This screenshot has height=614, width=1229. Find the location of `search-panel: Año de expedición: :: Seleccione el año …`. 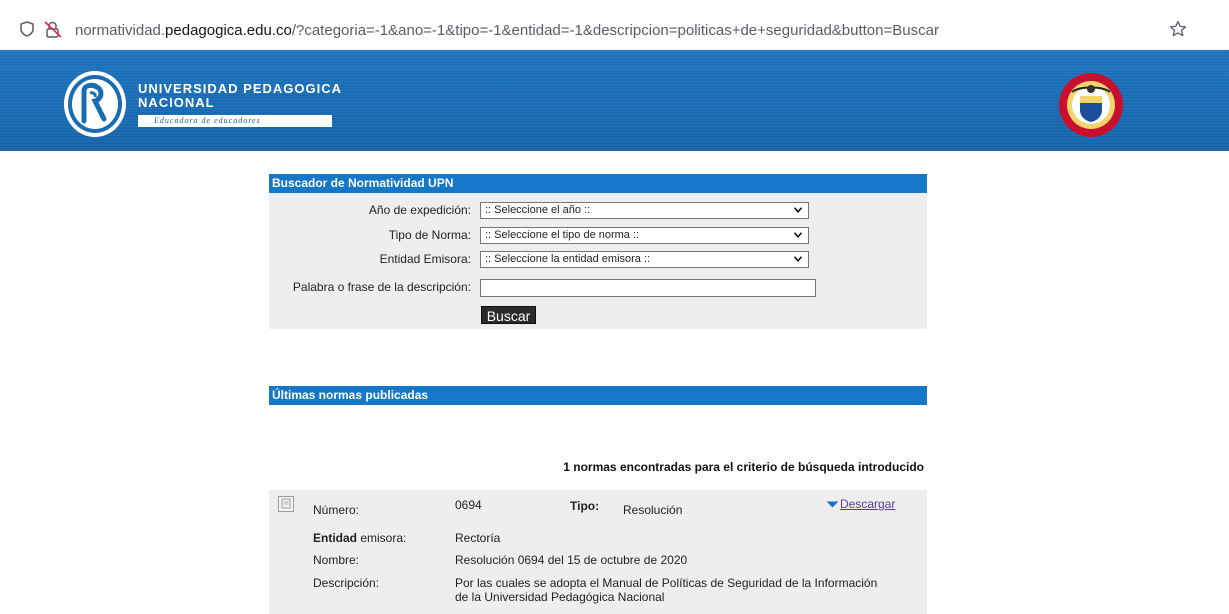

search-panel: Año de expedición: :: Seleccione el año … is located at coordinates (598, 261).